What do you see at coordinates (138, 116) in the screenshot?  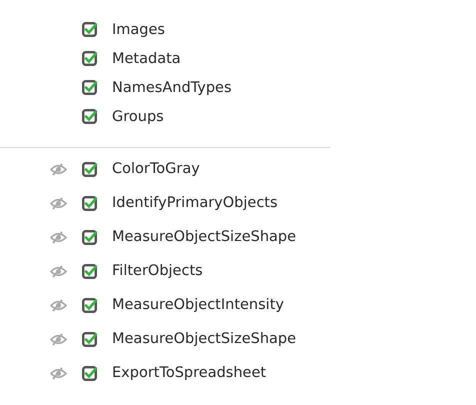 I see `module-name: Groups` at bounding box center [138, 116].